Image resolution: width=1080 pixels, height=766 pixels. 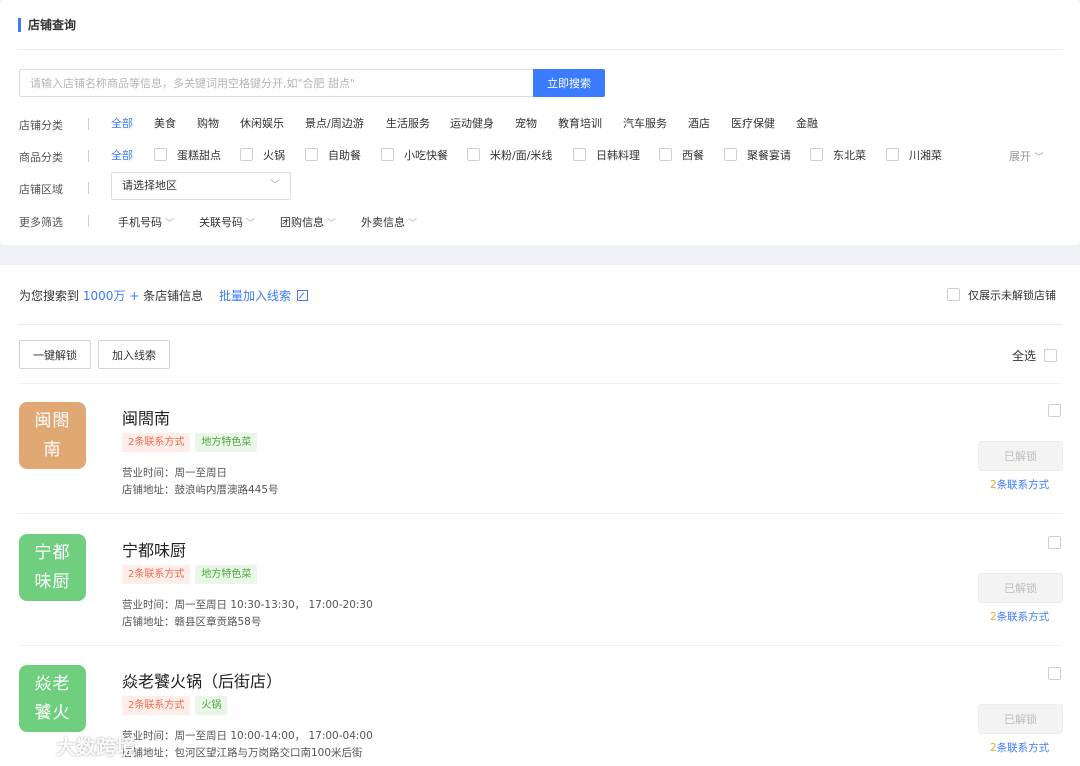 I want to click on shop-name: 焱老饕火锅（后街店）, so click(x=202, y=680).